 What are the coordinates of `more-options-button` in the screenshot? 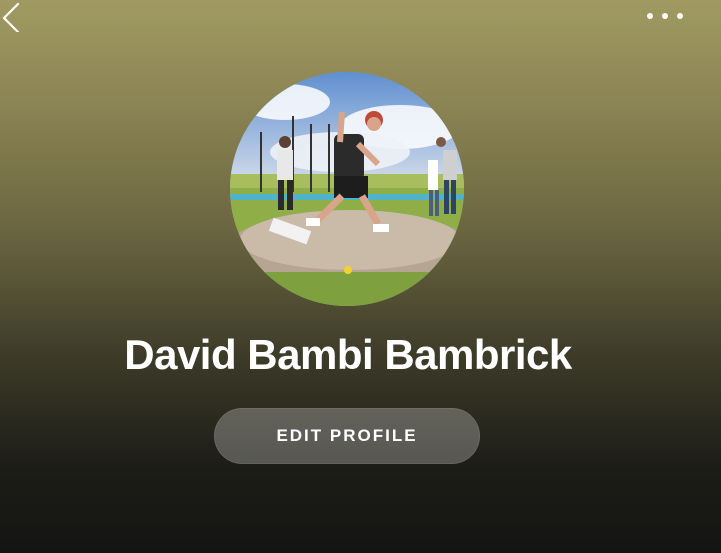 It's located at (665, 16).